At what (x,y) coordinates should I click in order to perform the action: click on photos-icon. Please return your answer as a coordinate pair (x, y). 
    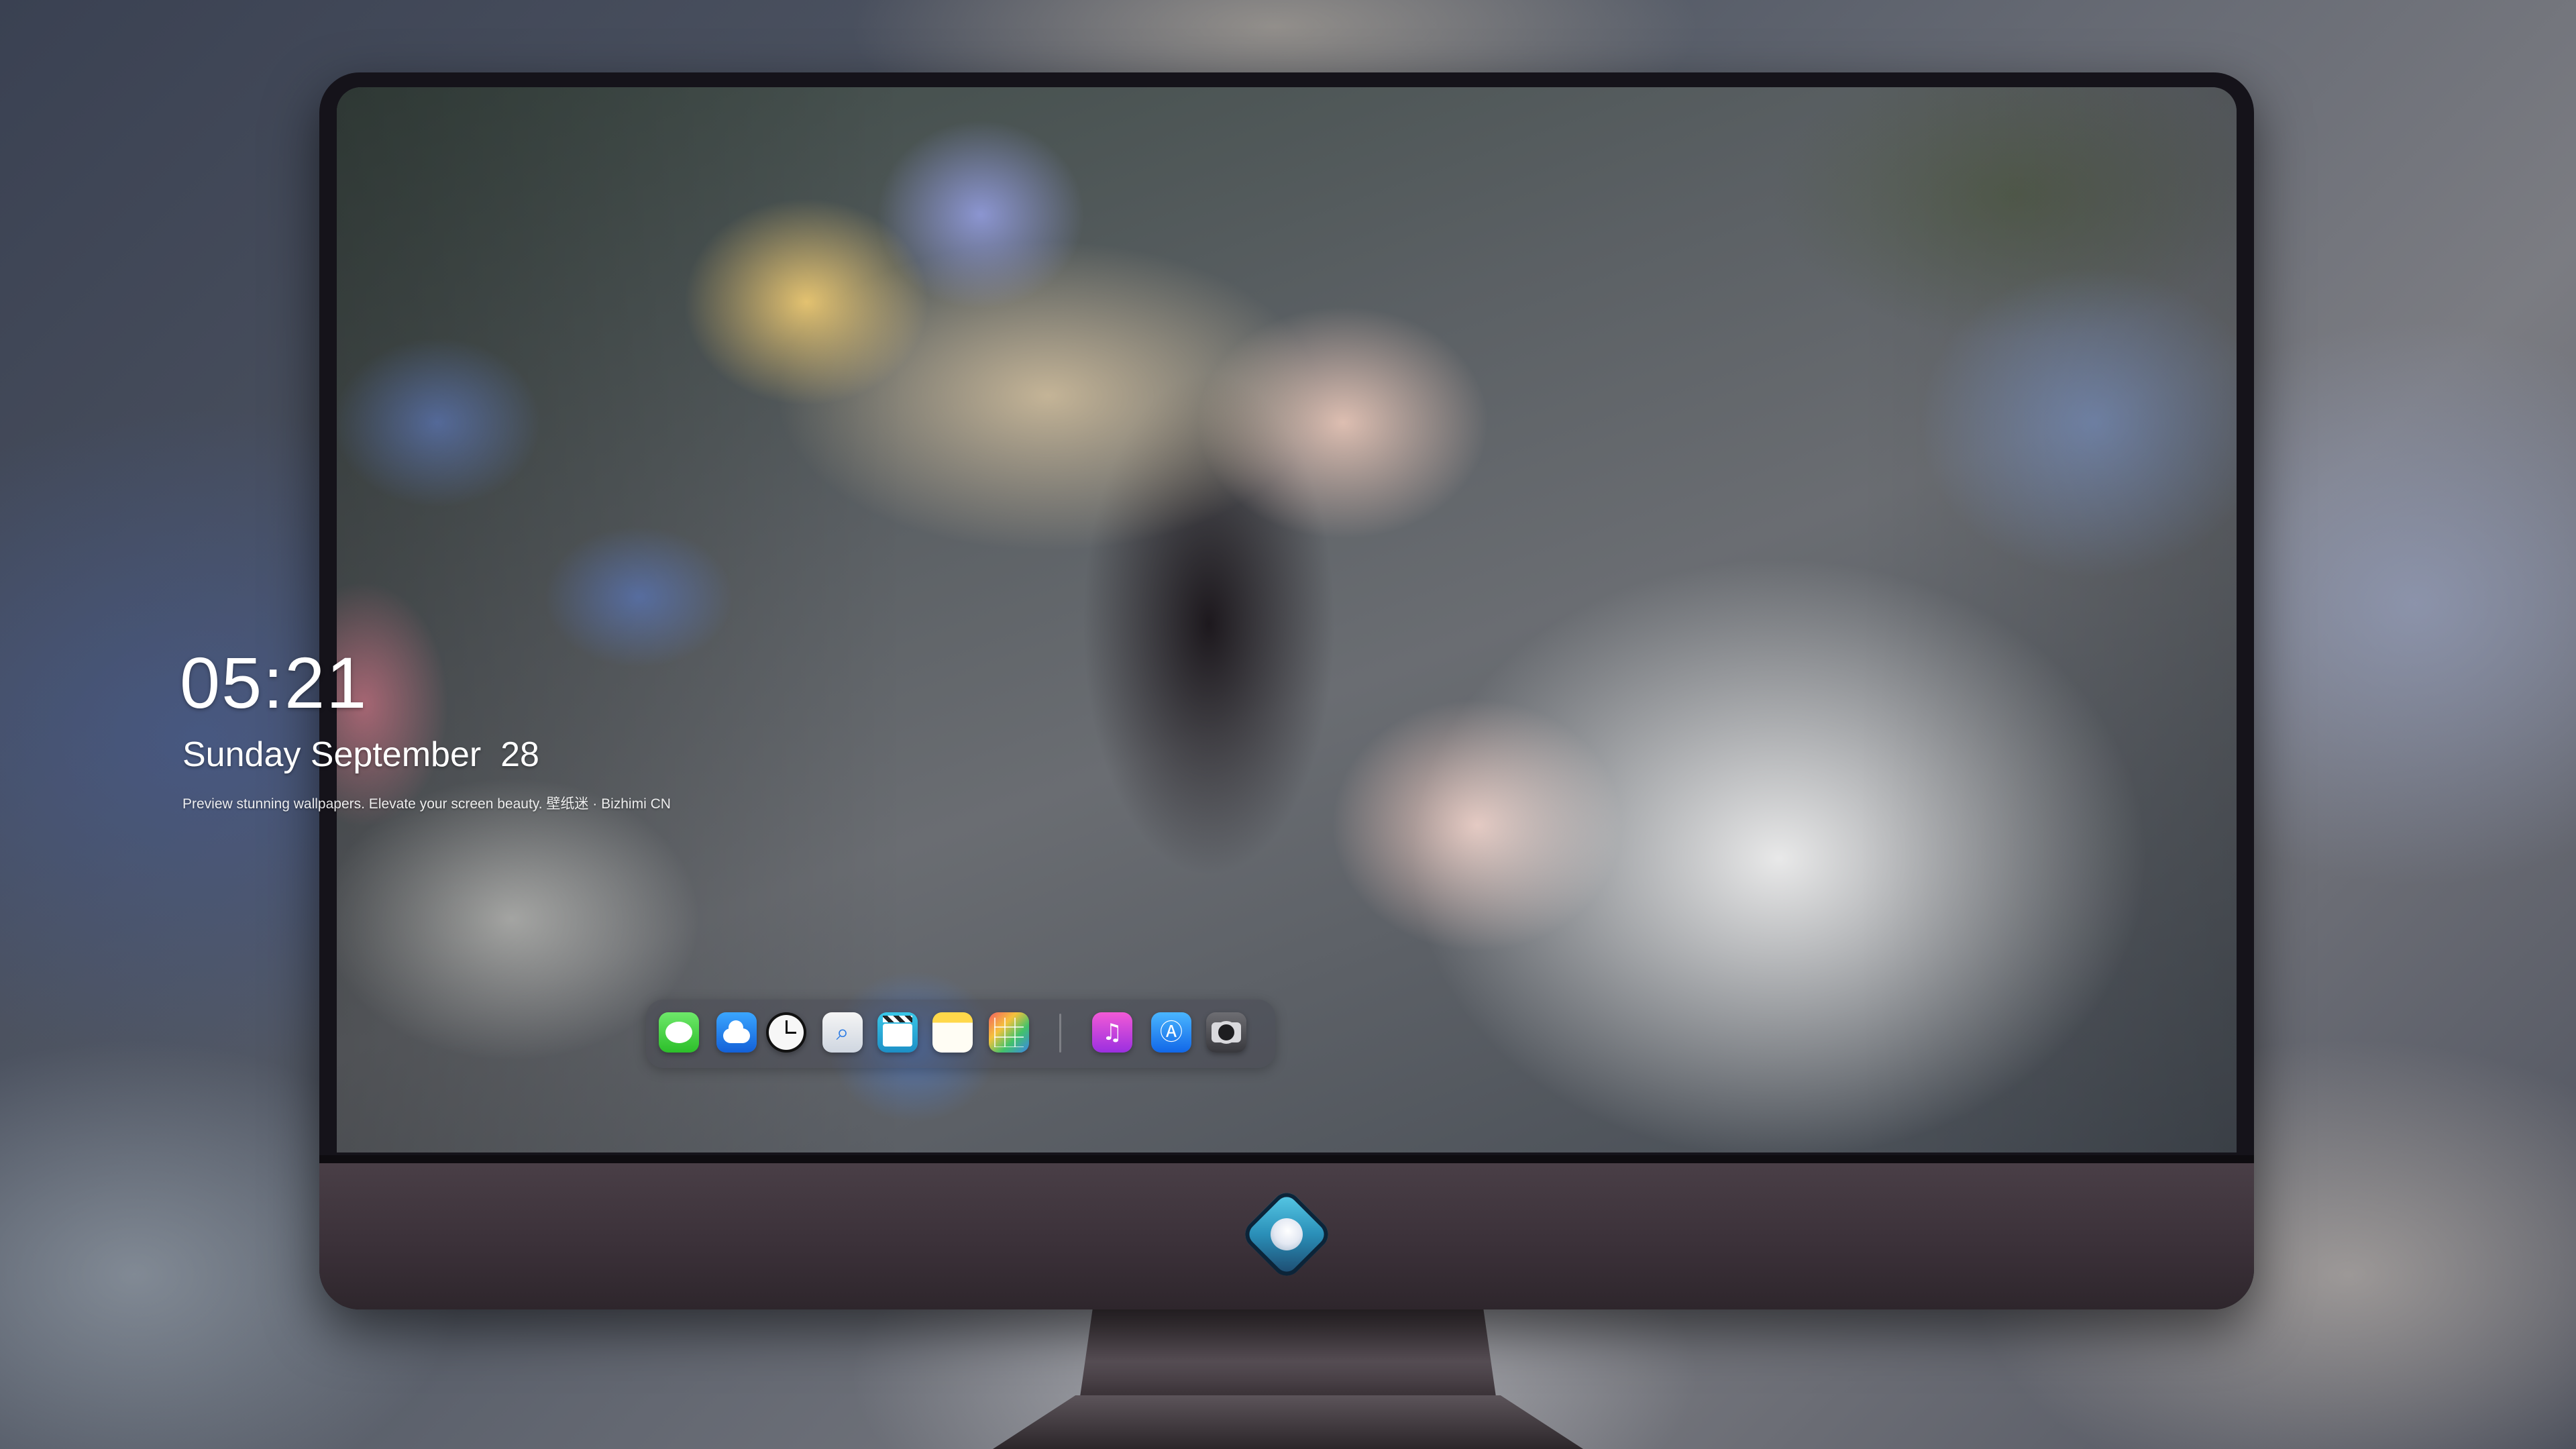
    Looking at the image, I should click on (1009, 1032).